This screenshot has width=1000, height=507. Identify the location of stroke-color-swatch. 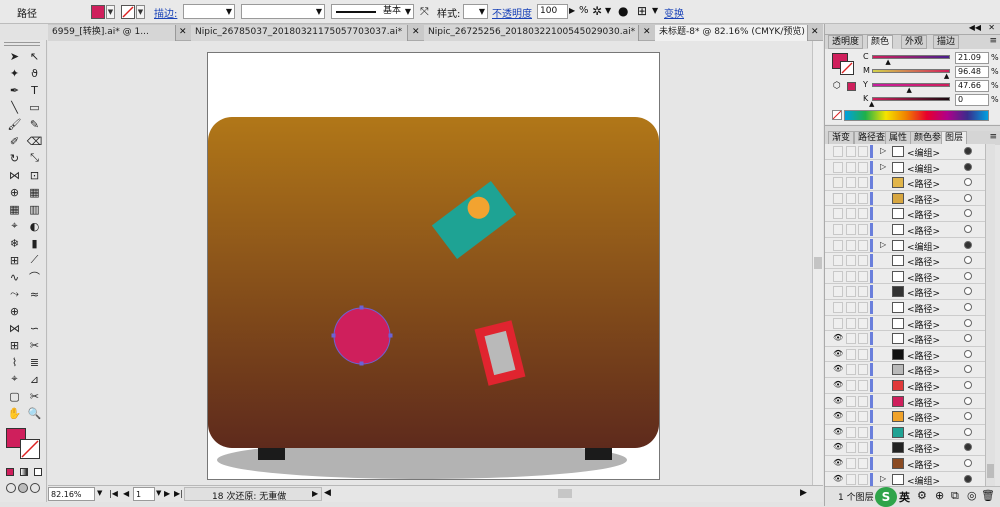
(128, 12).